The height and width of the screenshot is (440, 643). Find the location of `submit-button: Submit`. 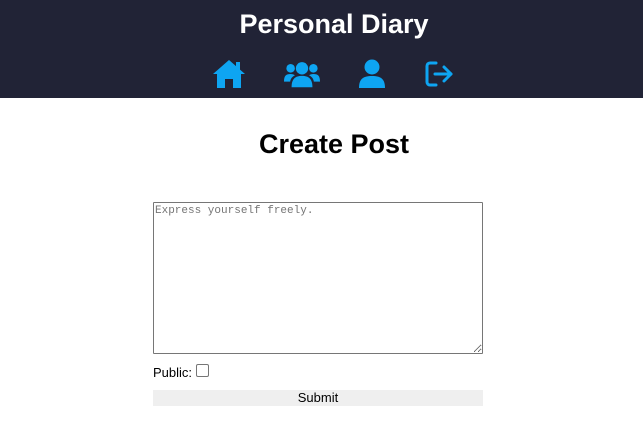

submit-button: Submit is located at coordinates (318, 398).